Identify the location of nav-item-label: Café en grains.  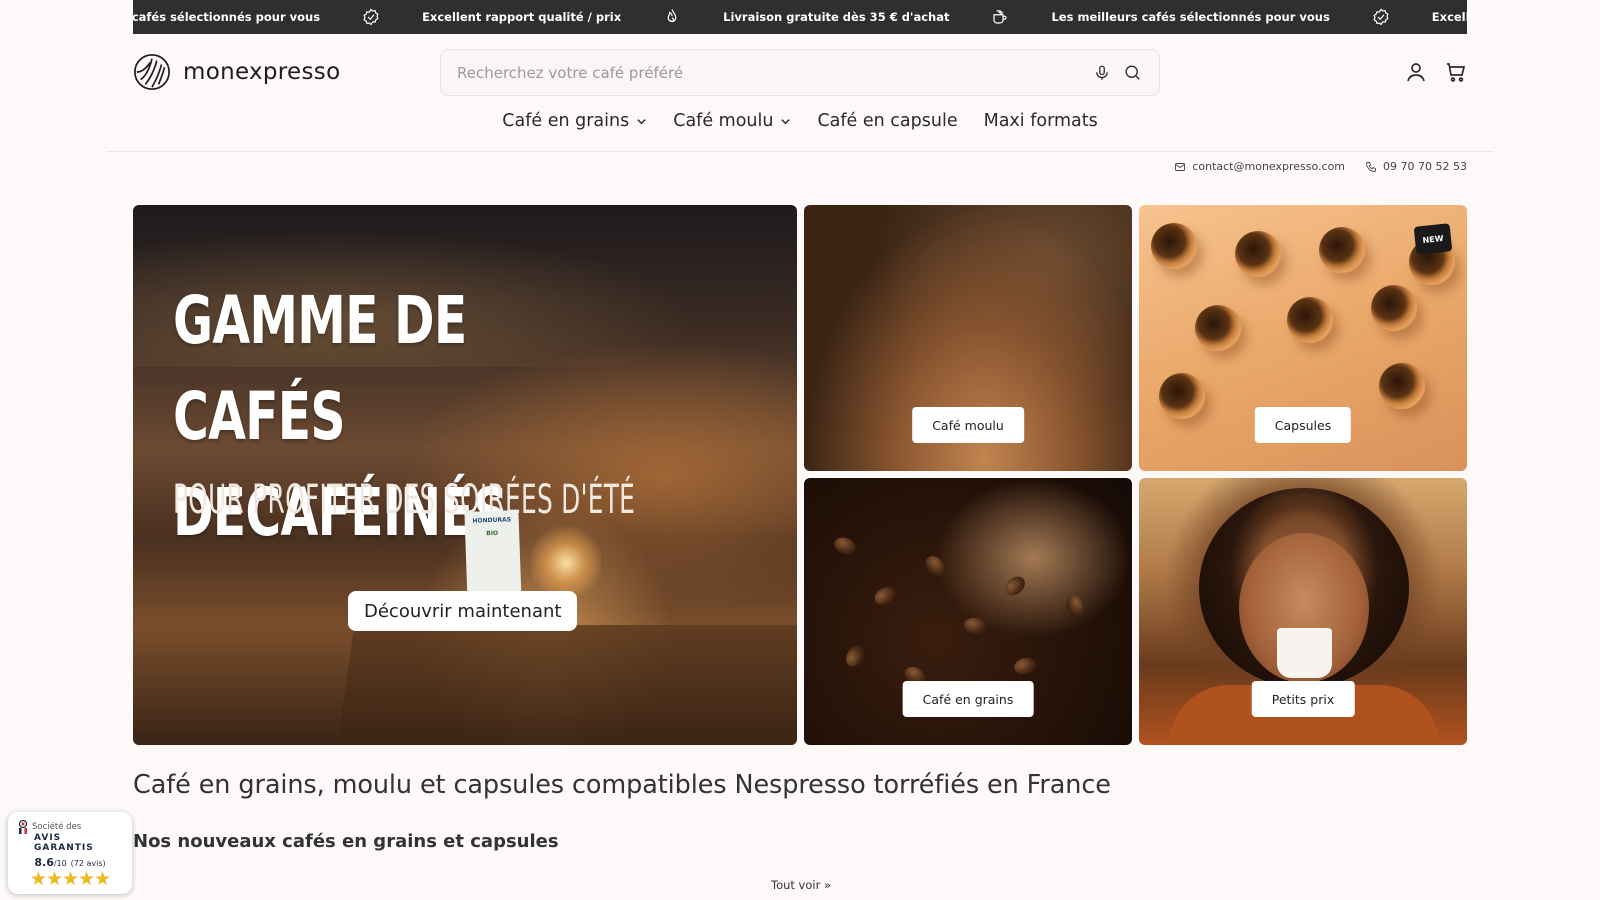
(566, 121).